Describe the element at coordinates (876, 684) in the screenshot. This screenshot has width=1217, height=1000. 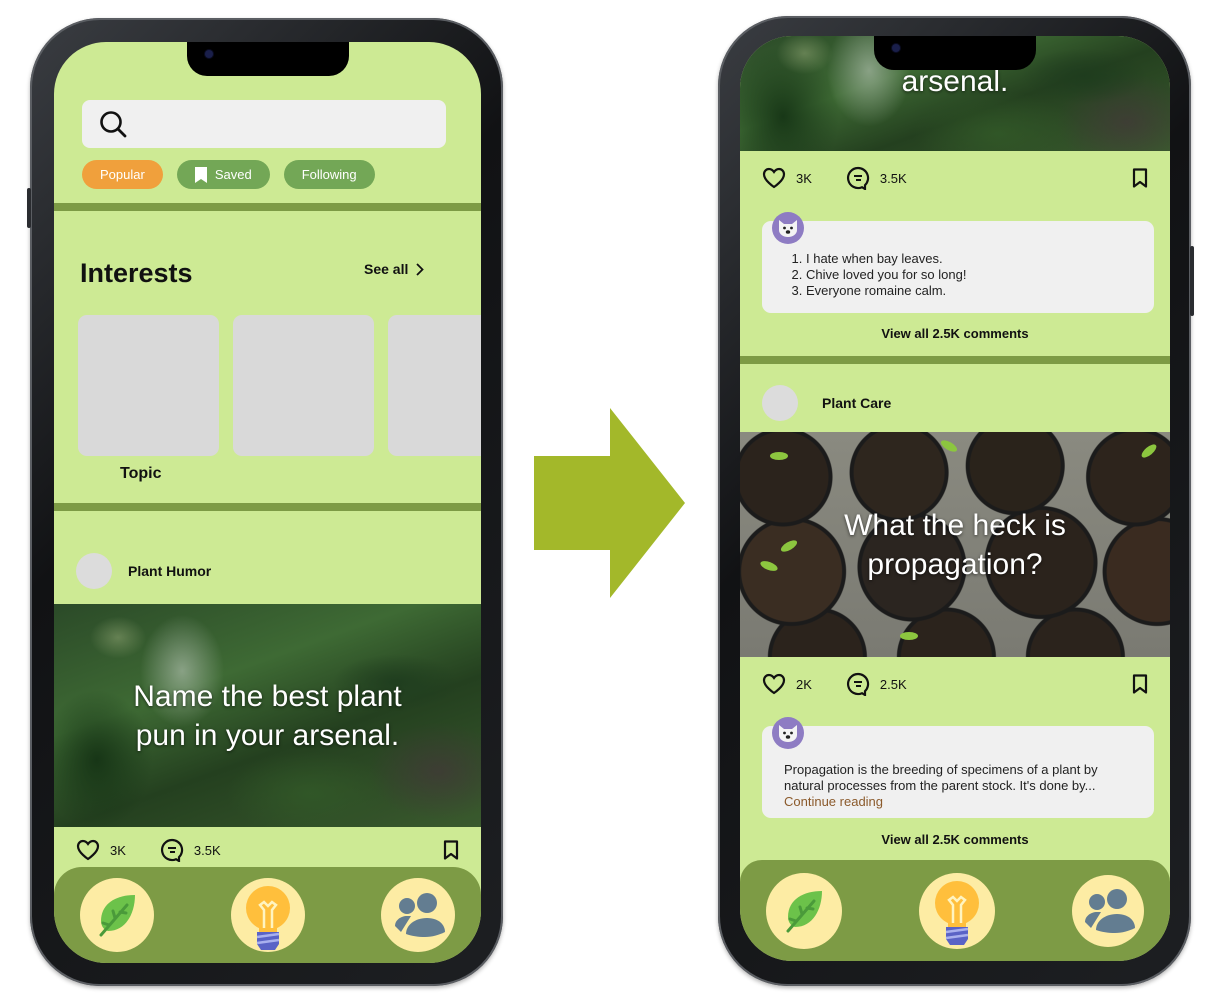
I see `comment-button: 2.5K` at that location.